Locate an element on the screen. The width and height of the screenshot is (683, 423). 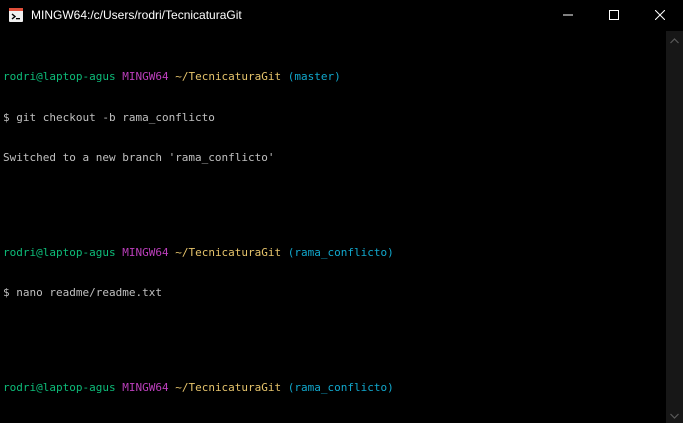
close-icon is located at coordinates (660, 16).